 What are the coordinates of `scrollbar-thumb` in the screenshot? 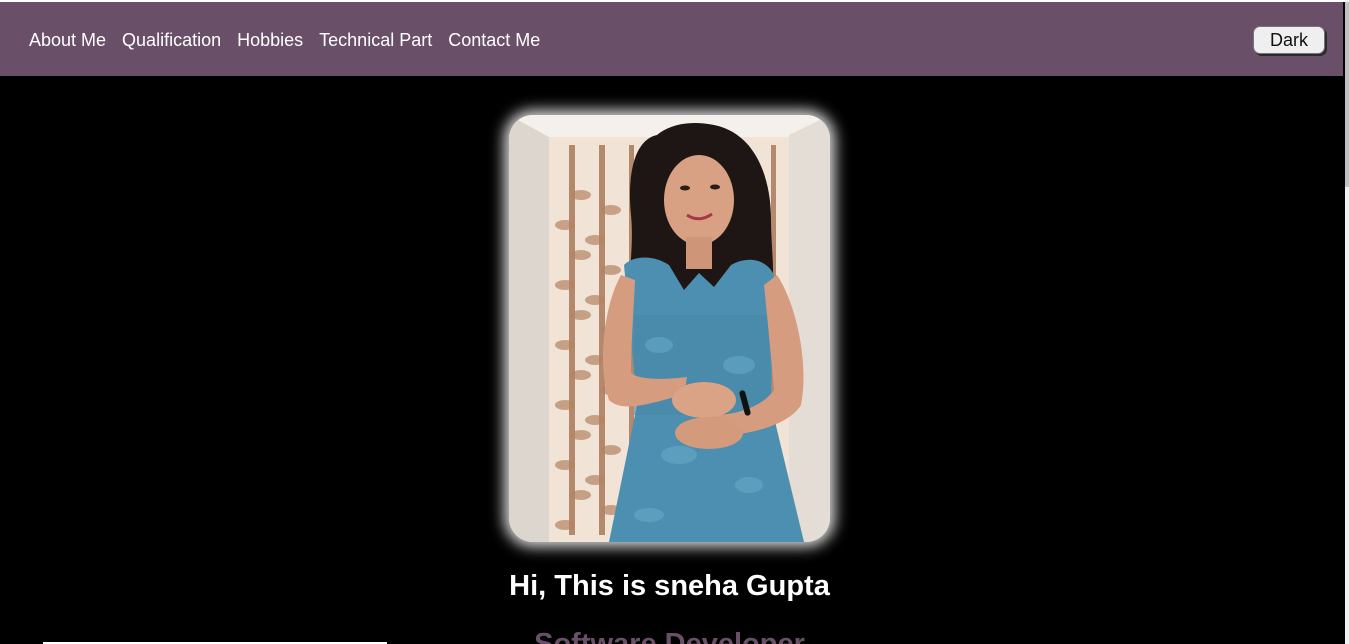 It's located at (1347, 94).